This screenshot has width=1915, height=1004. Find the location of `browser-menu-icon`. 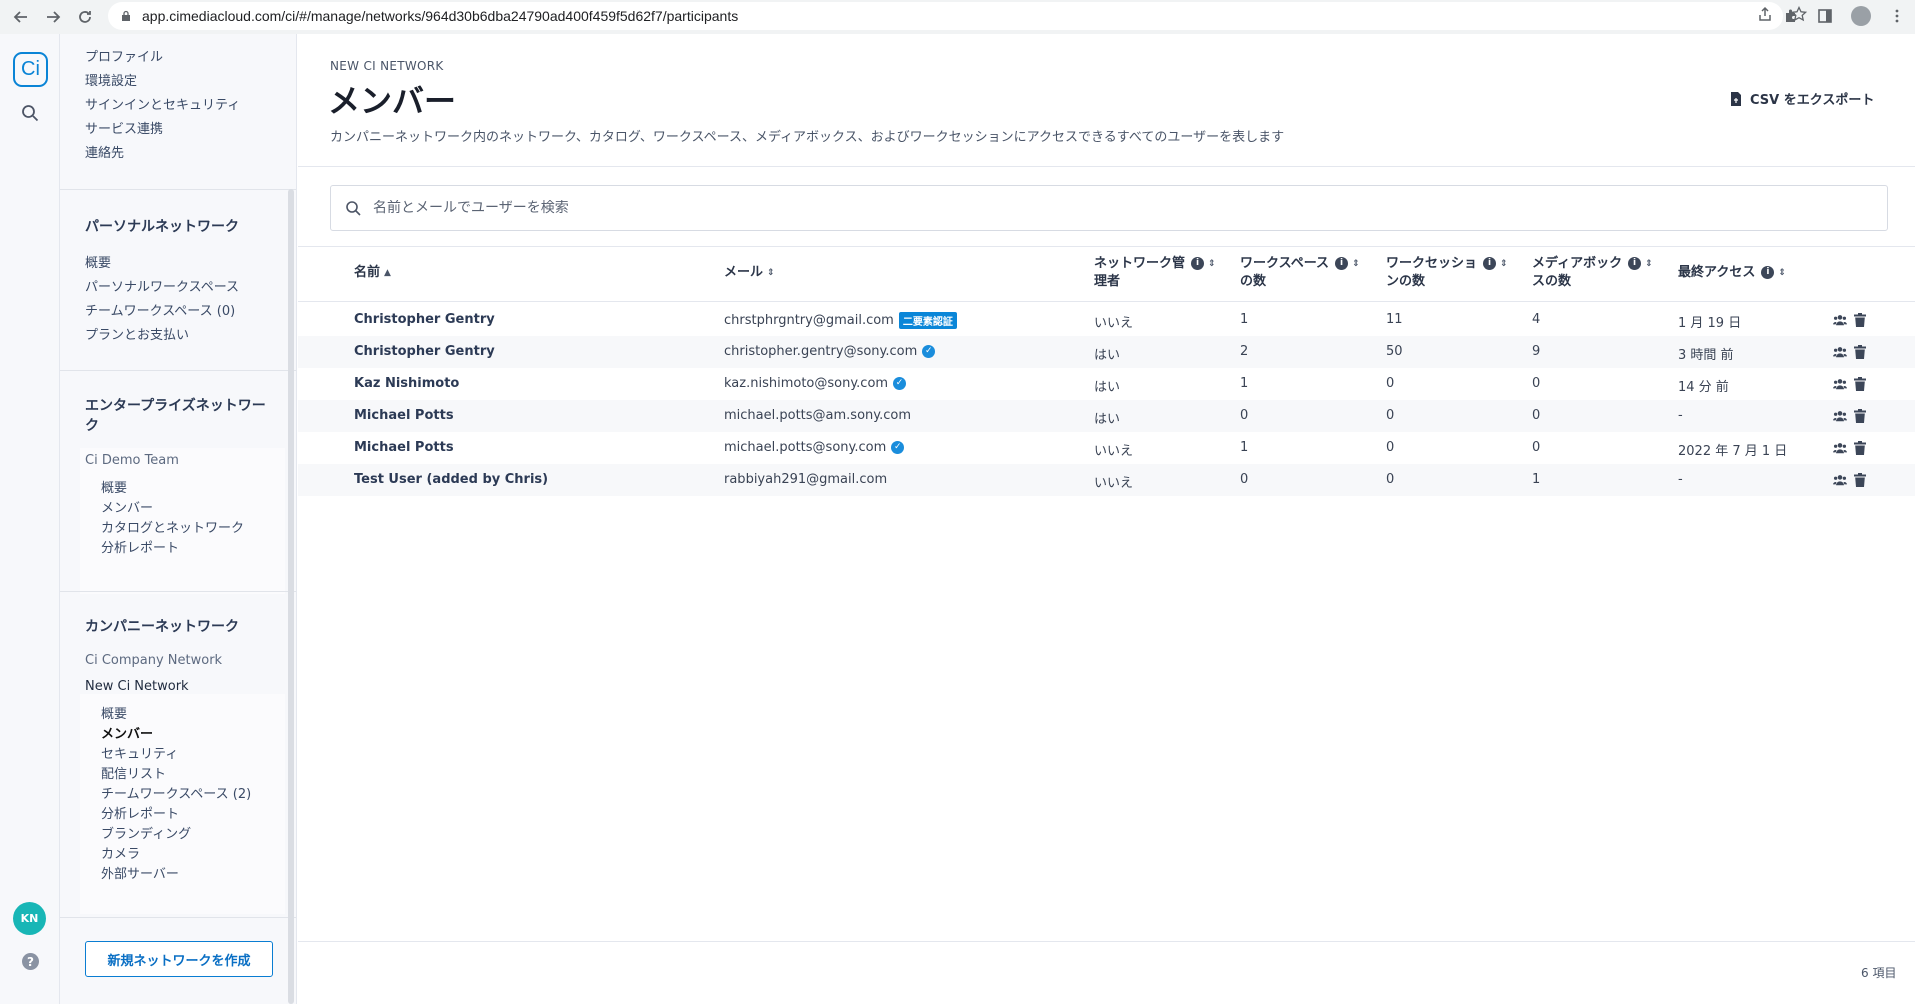

browser-menu-icon is located at coordinates (1897, 16).